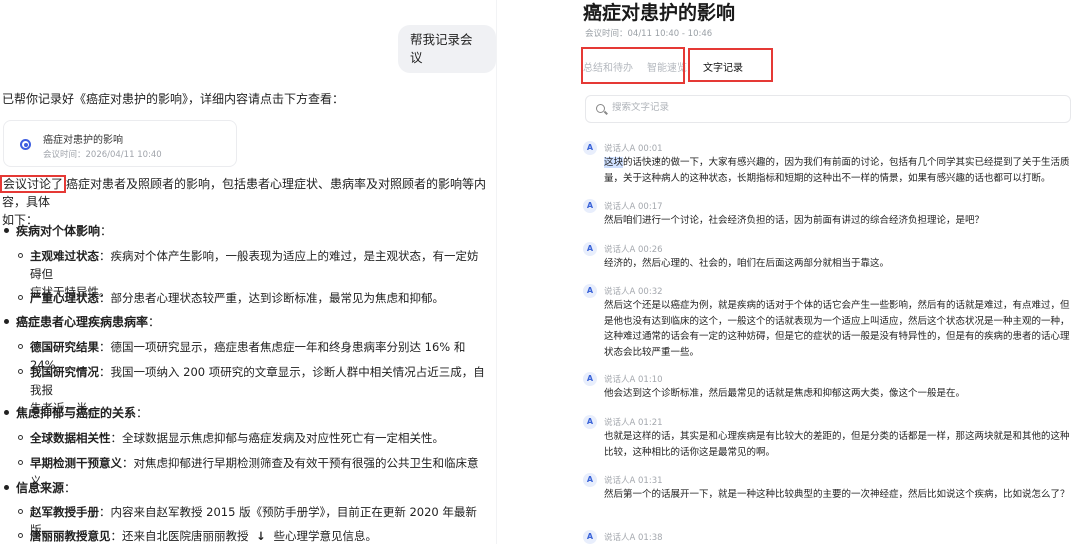 Image resolution: width=1080 pixels, height=544 pixels. What do you see at coordinates (832, 107) in the screenshot?
I see `transcript-search-input` at bounding box center [832, 107].